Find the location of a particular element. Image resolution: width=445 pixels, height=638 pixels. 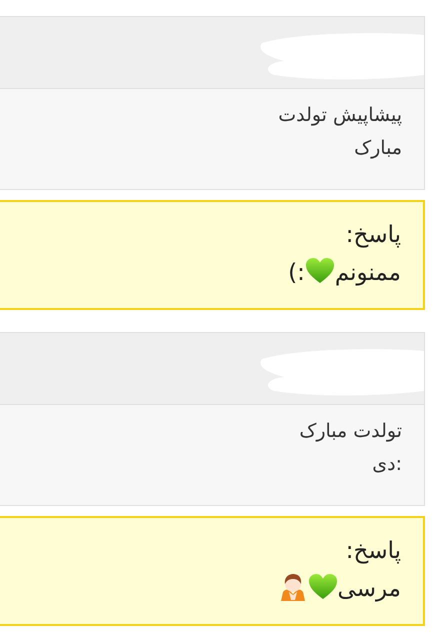

comment-text: :دی is located at coordinates (387, 464).